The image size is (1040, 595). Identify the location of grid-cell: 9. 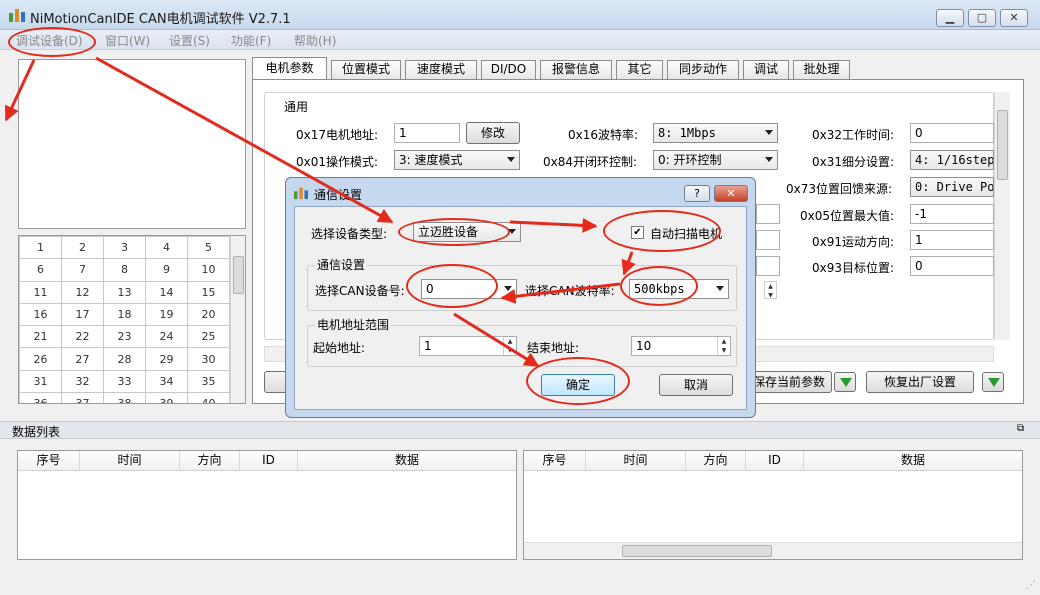
(166, 270).